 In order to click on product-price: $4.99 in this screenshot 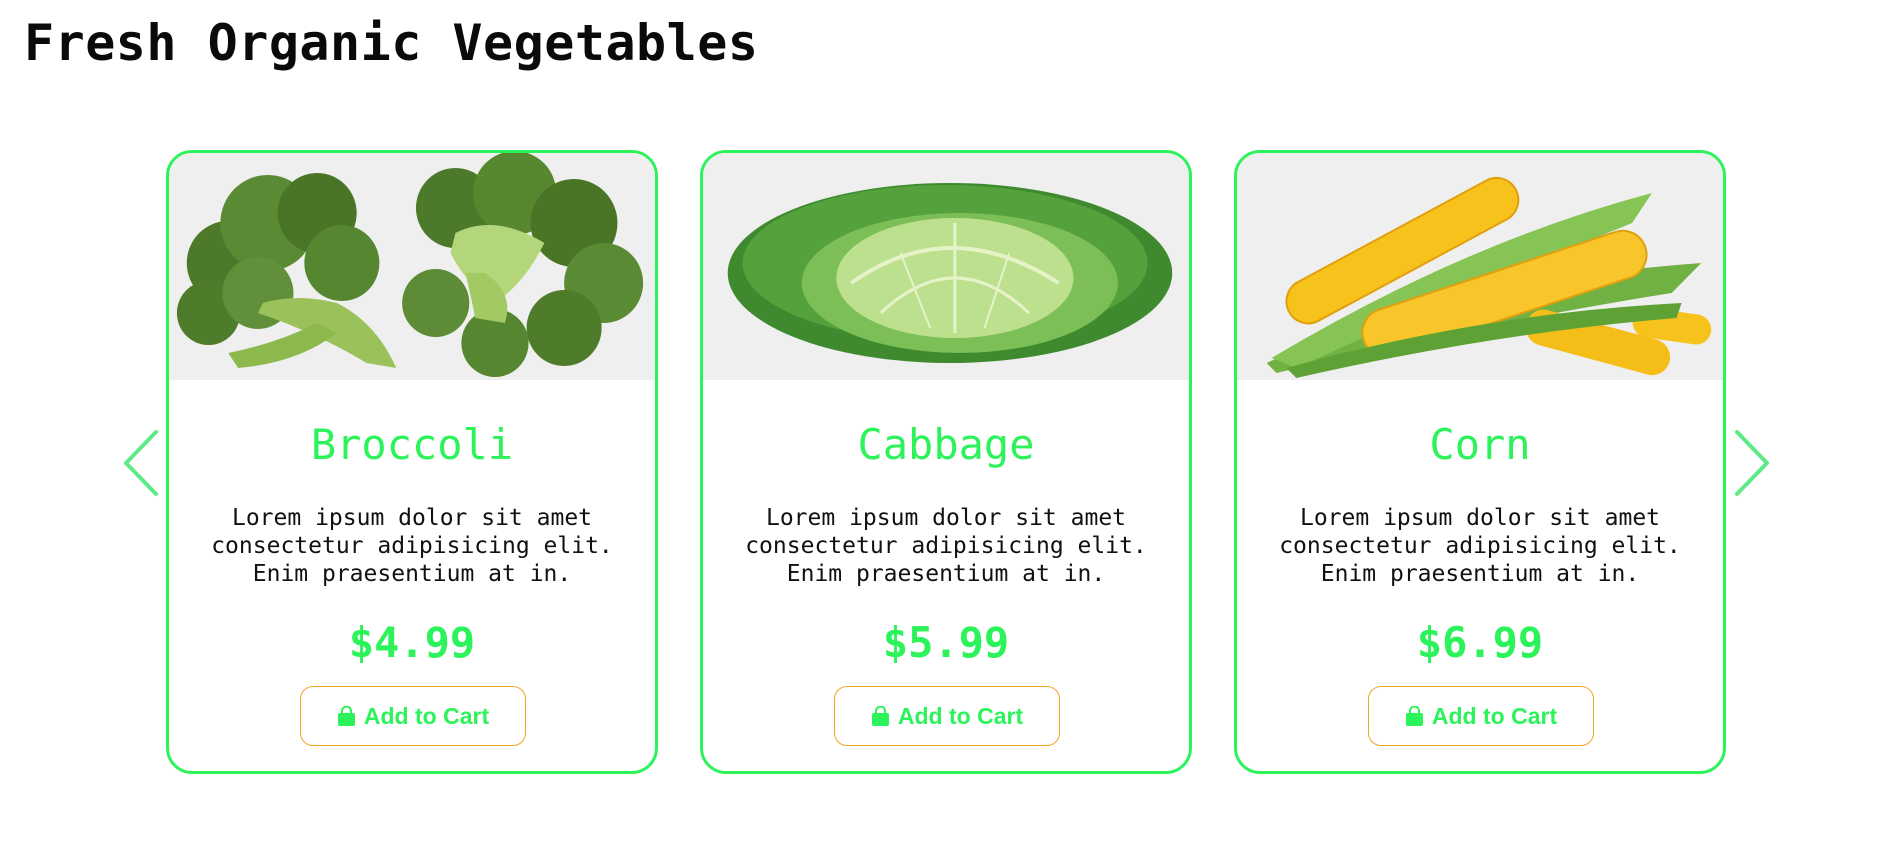, I will do `click(412, 642)`.